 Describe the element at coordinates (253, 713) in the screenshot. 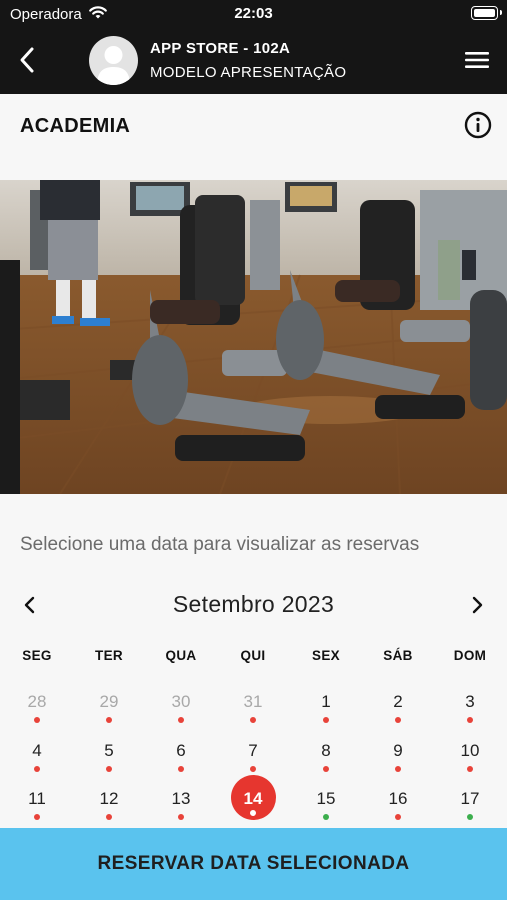

I see `calendar-day: 31` at that location.